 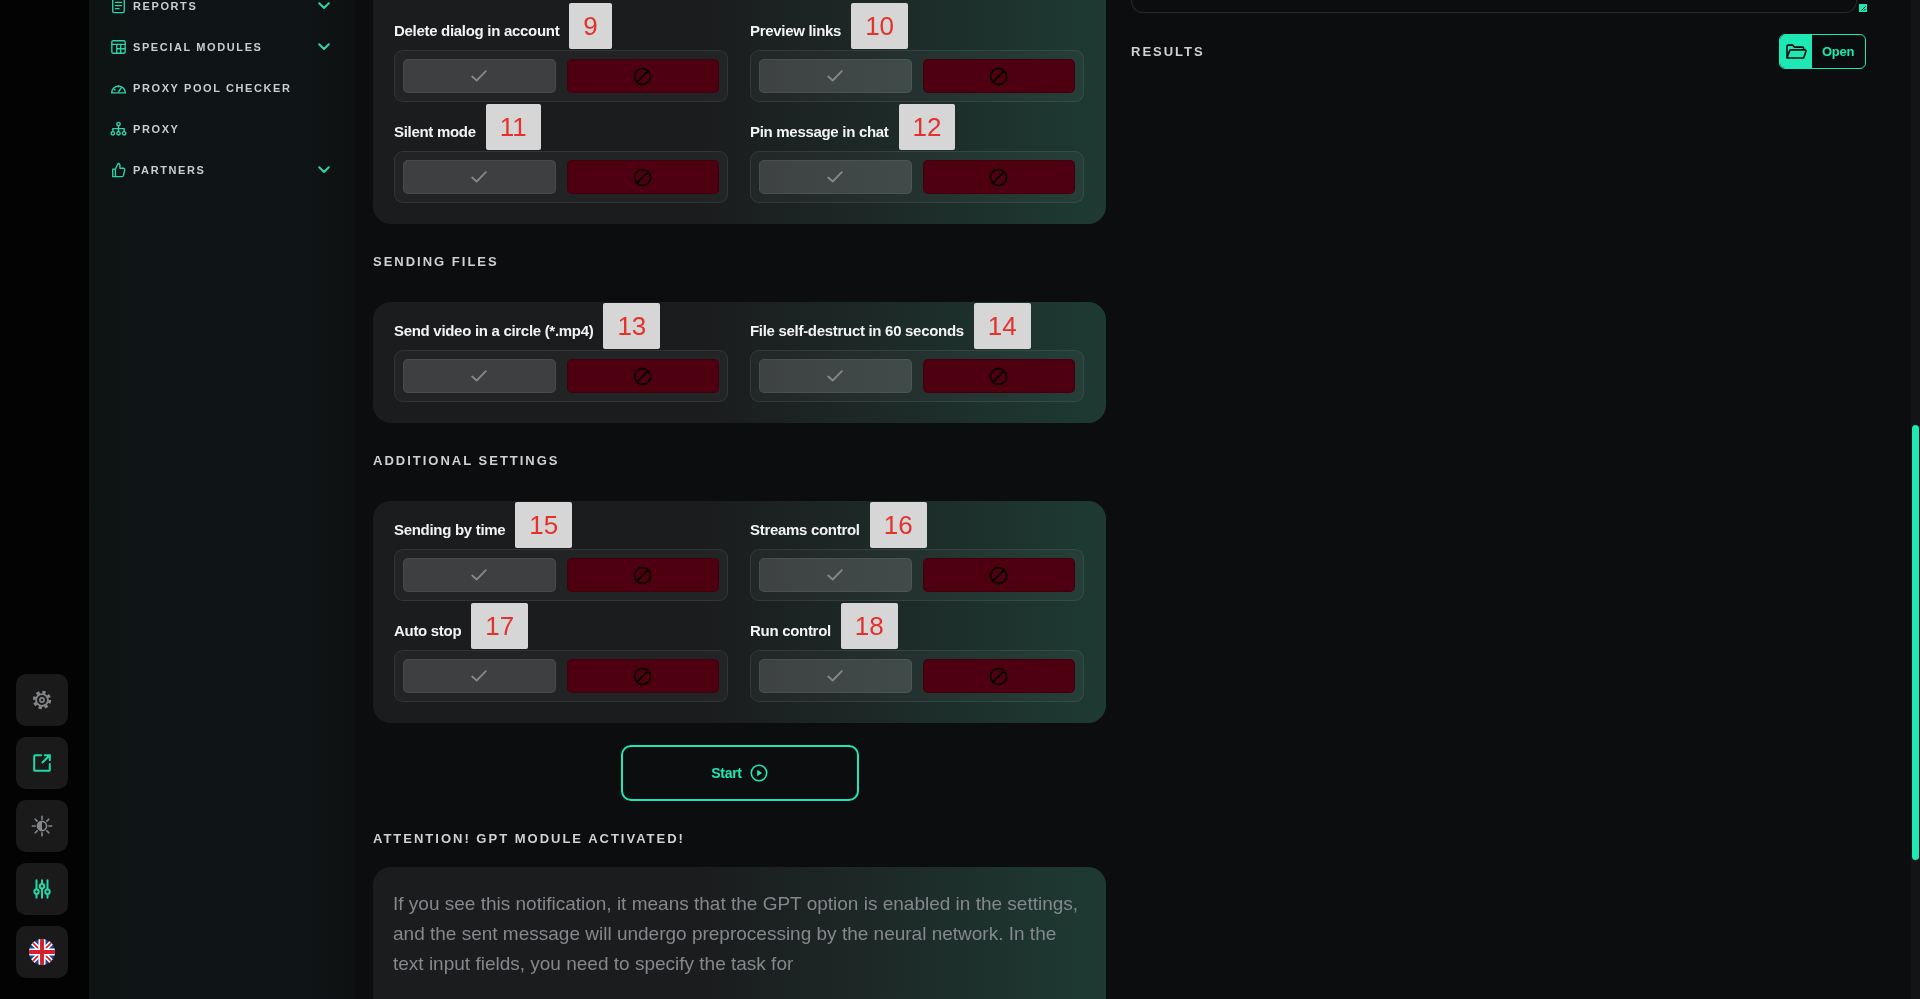 What do you see at coordinates (544, 525) in the screenshot?
I see `annotation-number: 15` at bounding box center [544, 525].